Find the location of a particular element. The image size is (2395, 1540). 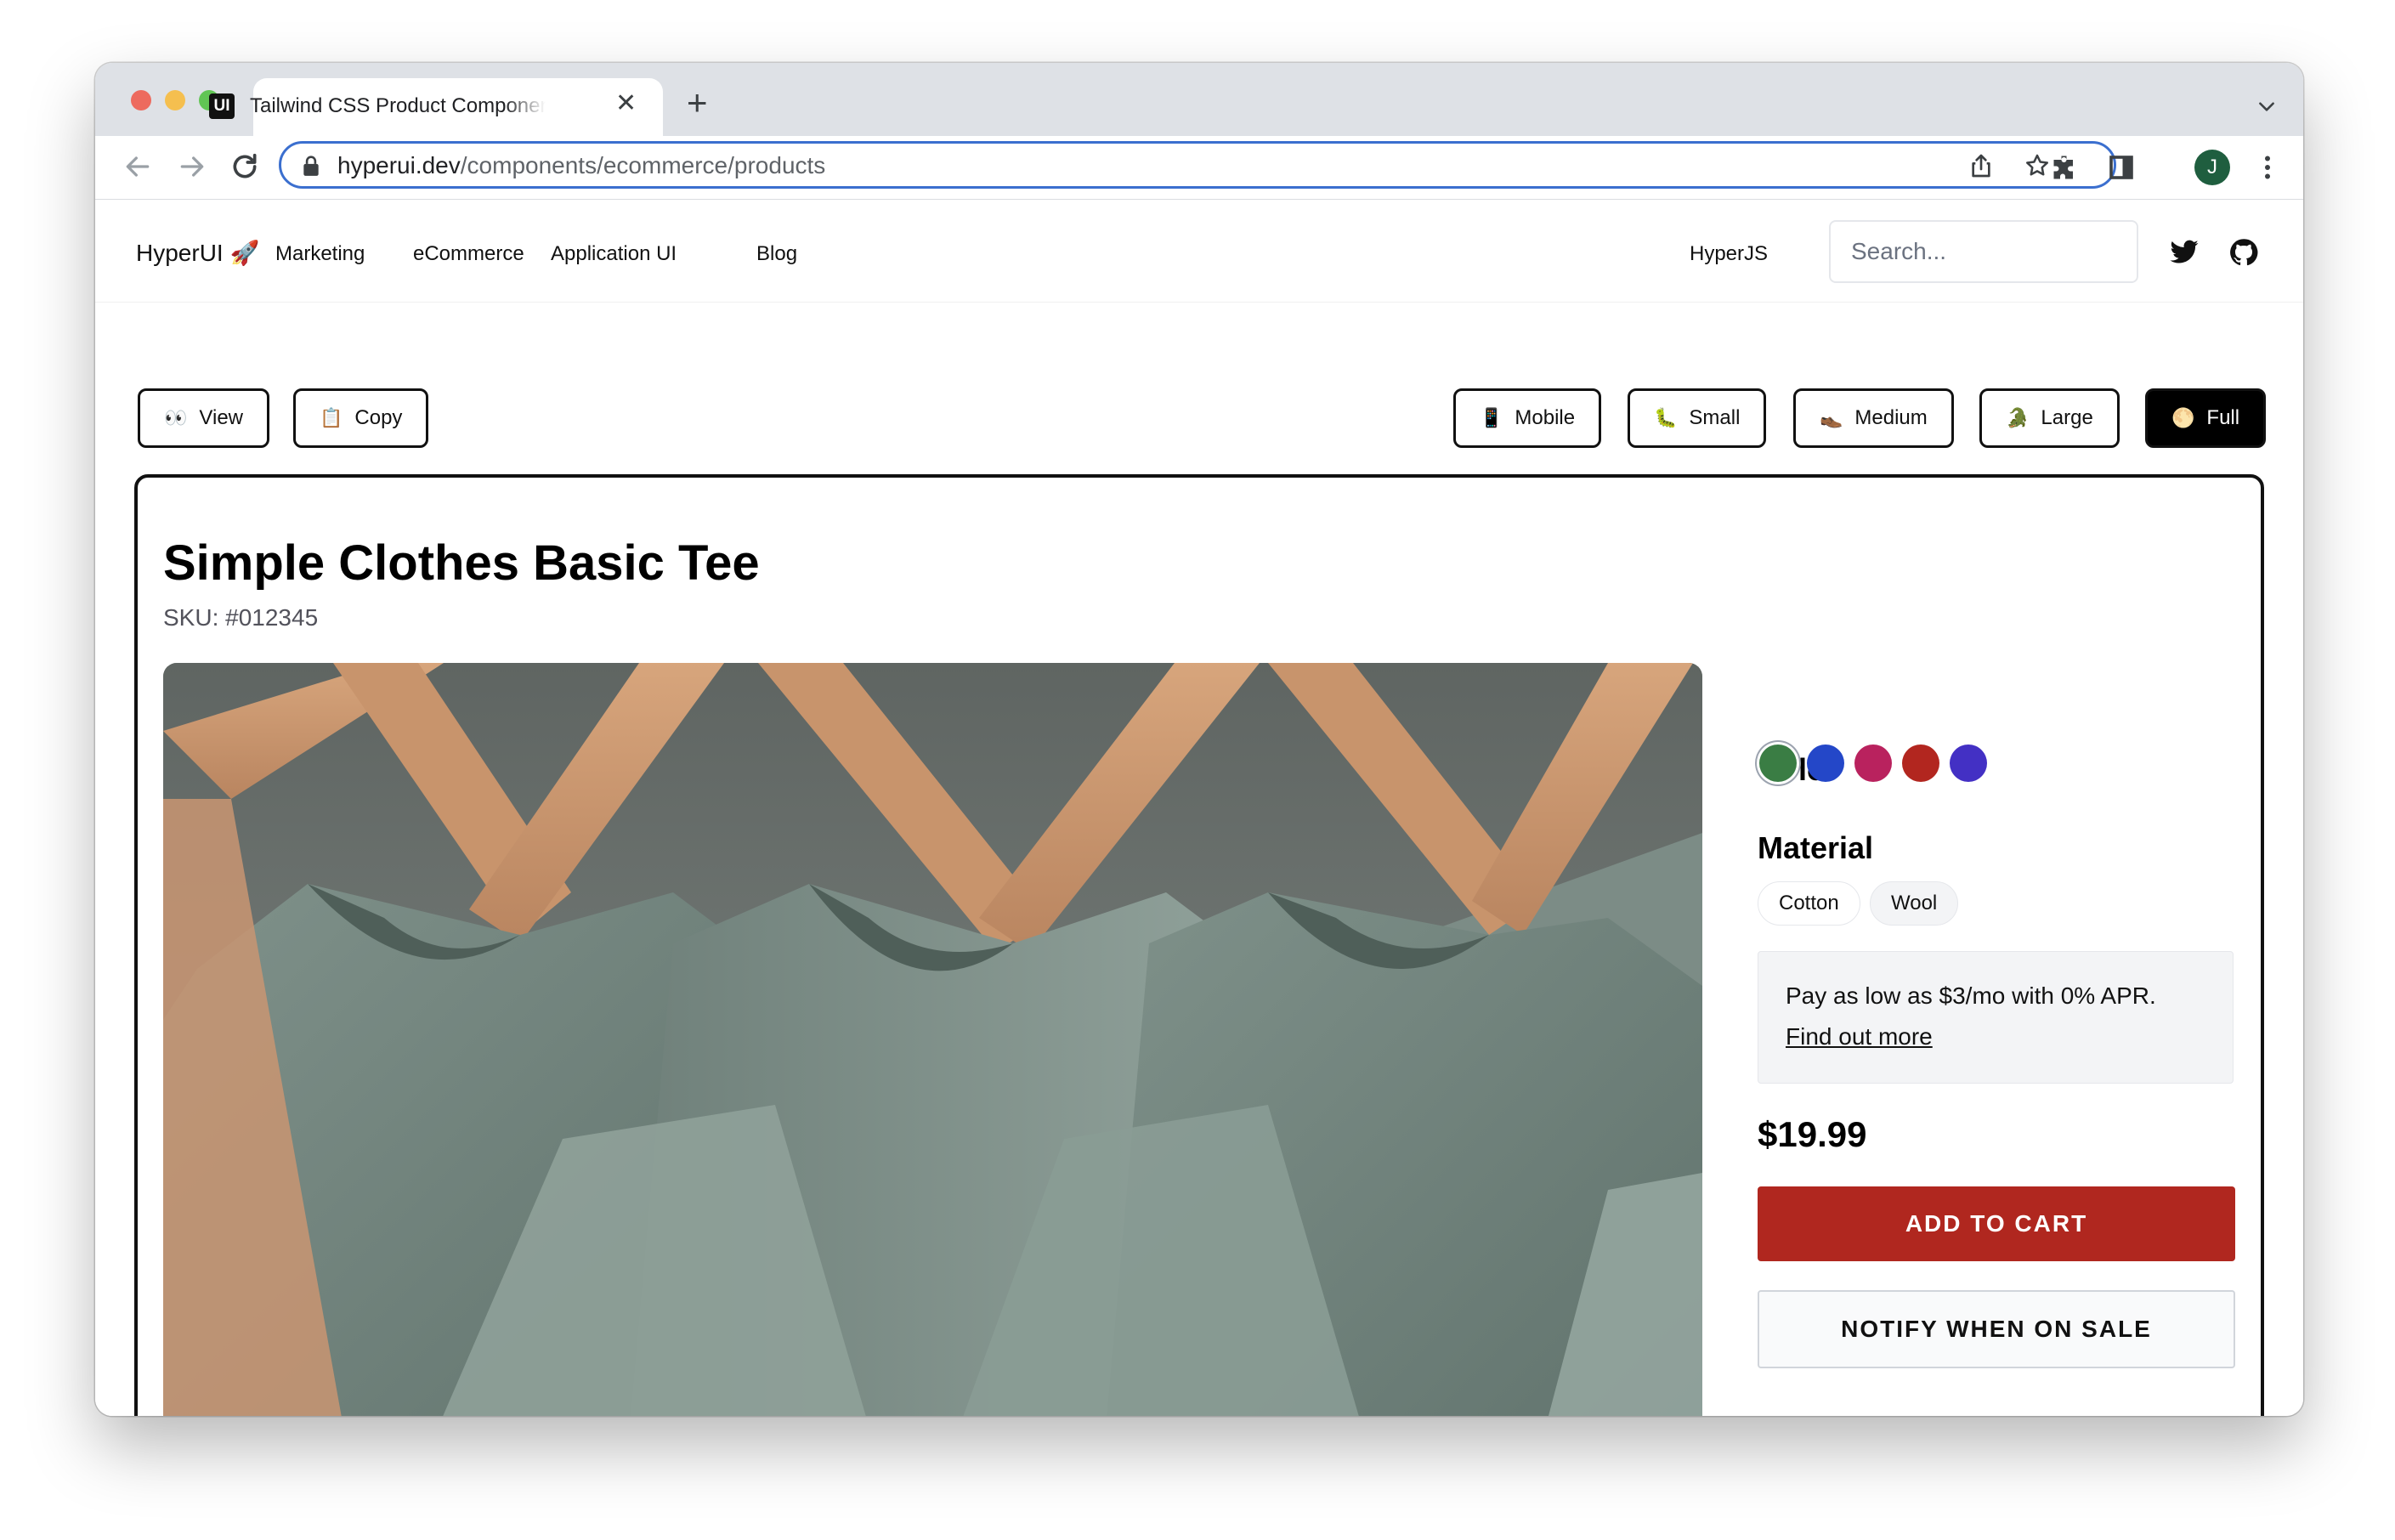

lock-icon is located at coordinates (311, 166).